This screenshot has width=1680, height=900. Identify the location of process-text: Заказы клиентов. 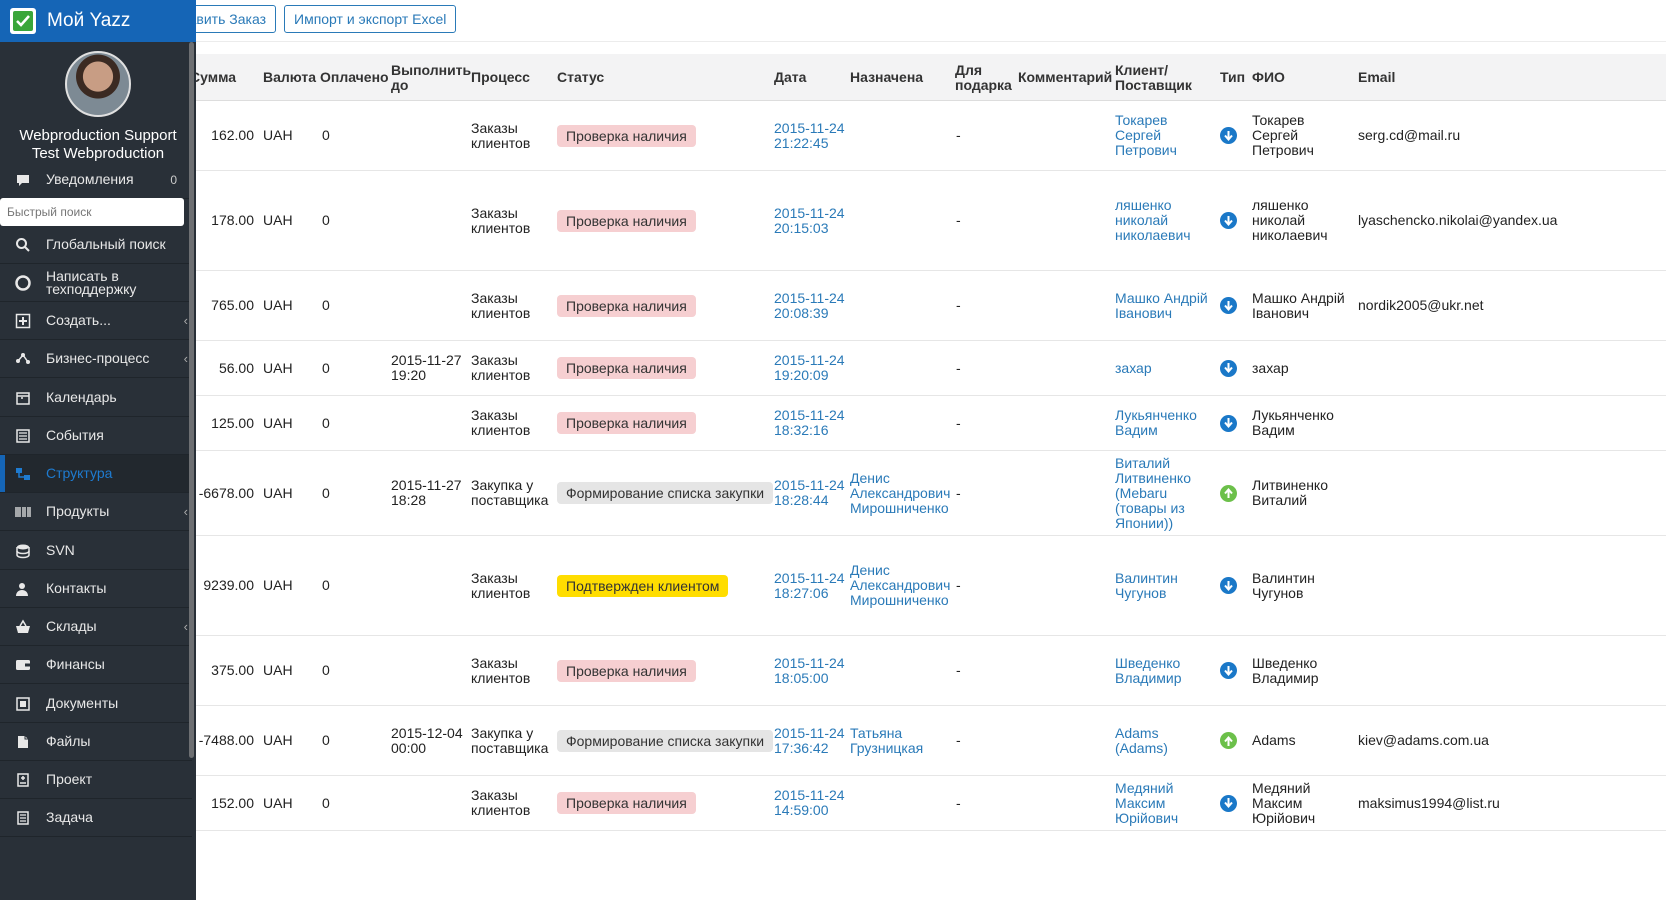
(501, 802).